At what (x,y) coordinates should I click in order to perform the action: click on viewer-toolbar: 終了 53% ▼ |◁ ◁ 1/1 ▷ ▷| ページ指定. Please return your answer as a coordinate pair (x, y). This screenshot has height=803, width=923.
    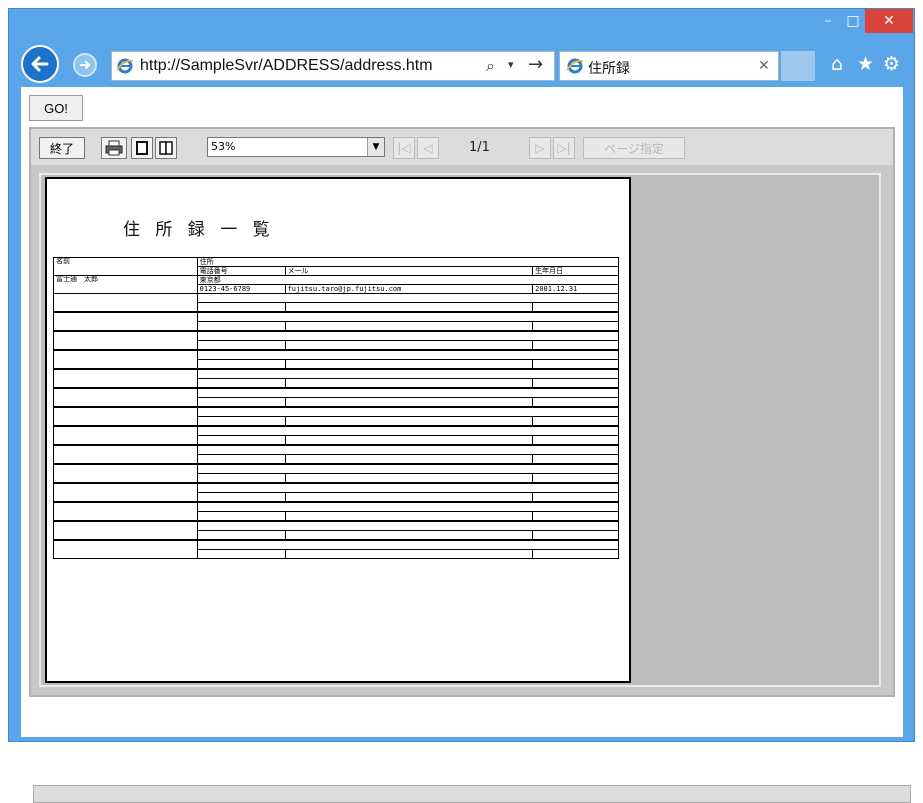
    Looking at the image, I should click on (462, 147).